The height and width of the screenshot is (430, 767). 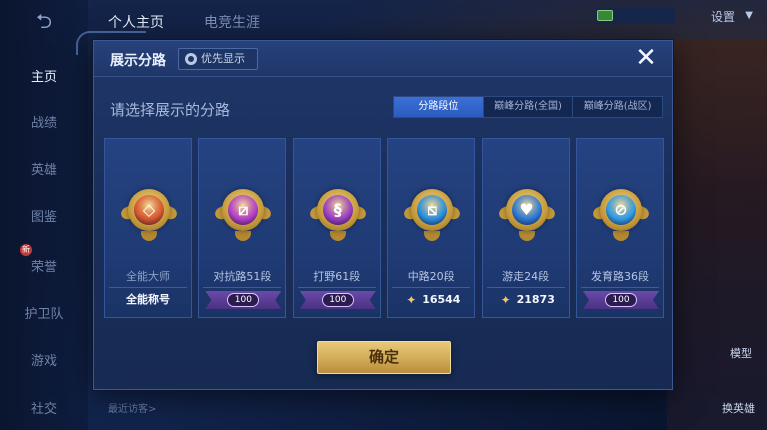 What do you see at coordinates (44, 21) in the screenshot?
I see `back-button: ⮌` at bounding box center [44, 21].